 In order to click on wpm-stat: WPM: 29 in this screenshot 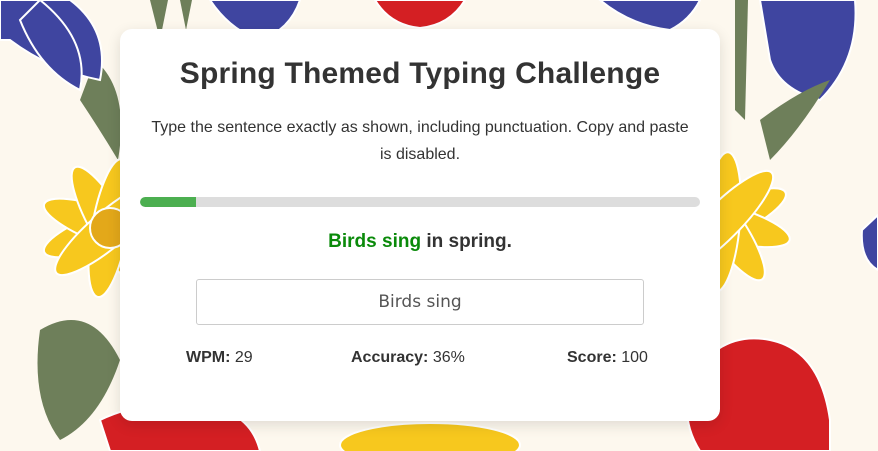, I will do `click(219, 358)`.